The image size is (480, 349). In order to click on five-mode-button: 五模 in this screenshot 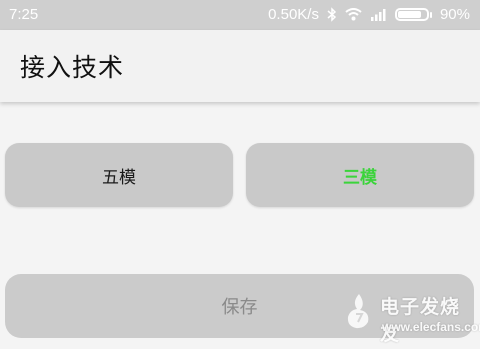, I will do `click(119, 175)`.